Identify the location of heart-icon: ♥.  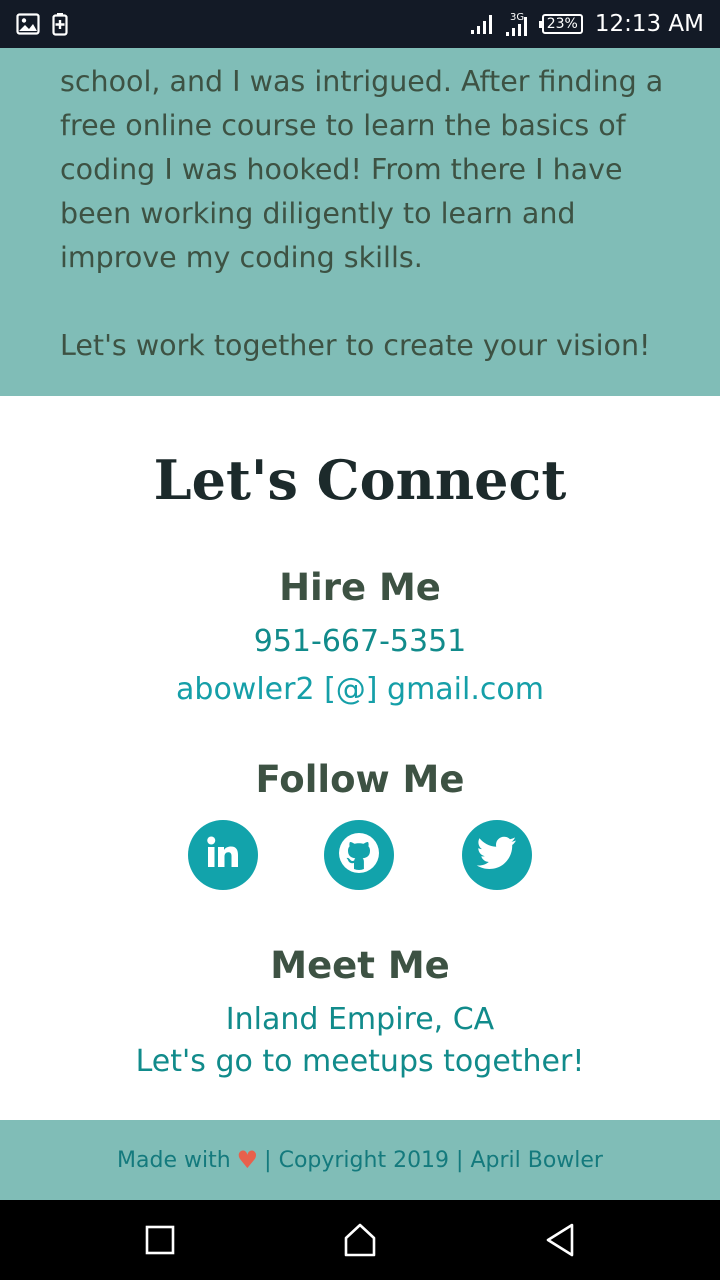
(247, 1160).